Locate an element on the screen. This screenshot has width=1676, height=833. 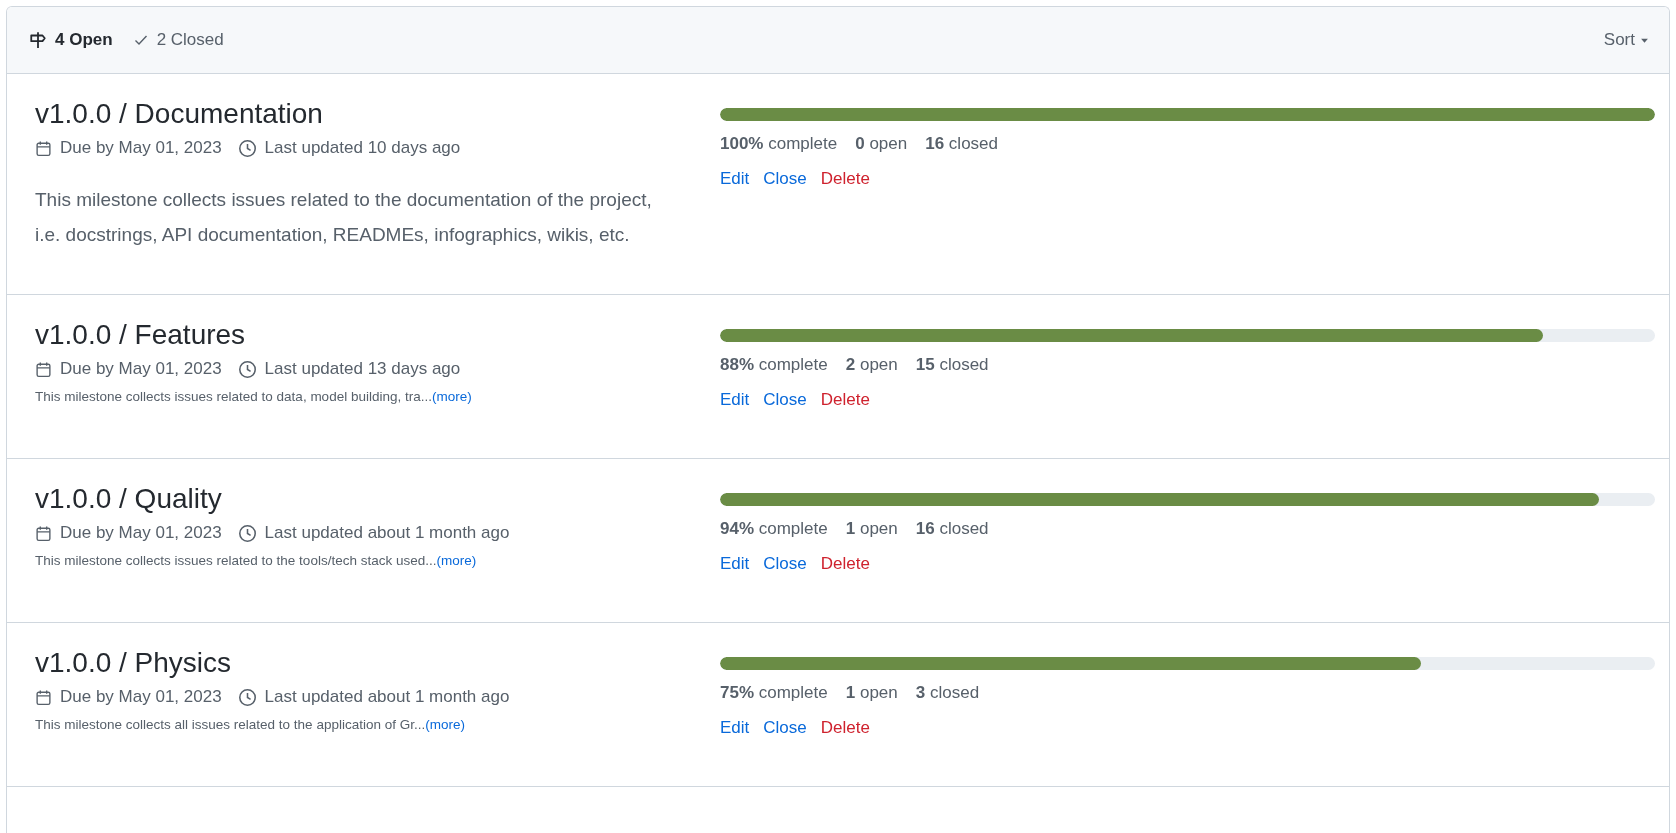
milestone-description: This milestone collects issues related to the documentation of the project, i.e. docstrings, API documentation, READMEs, infographics, wikis, etc. is located at coordinates (344, 217).